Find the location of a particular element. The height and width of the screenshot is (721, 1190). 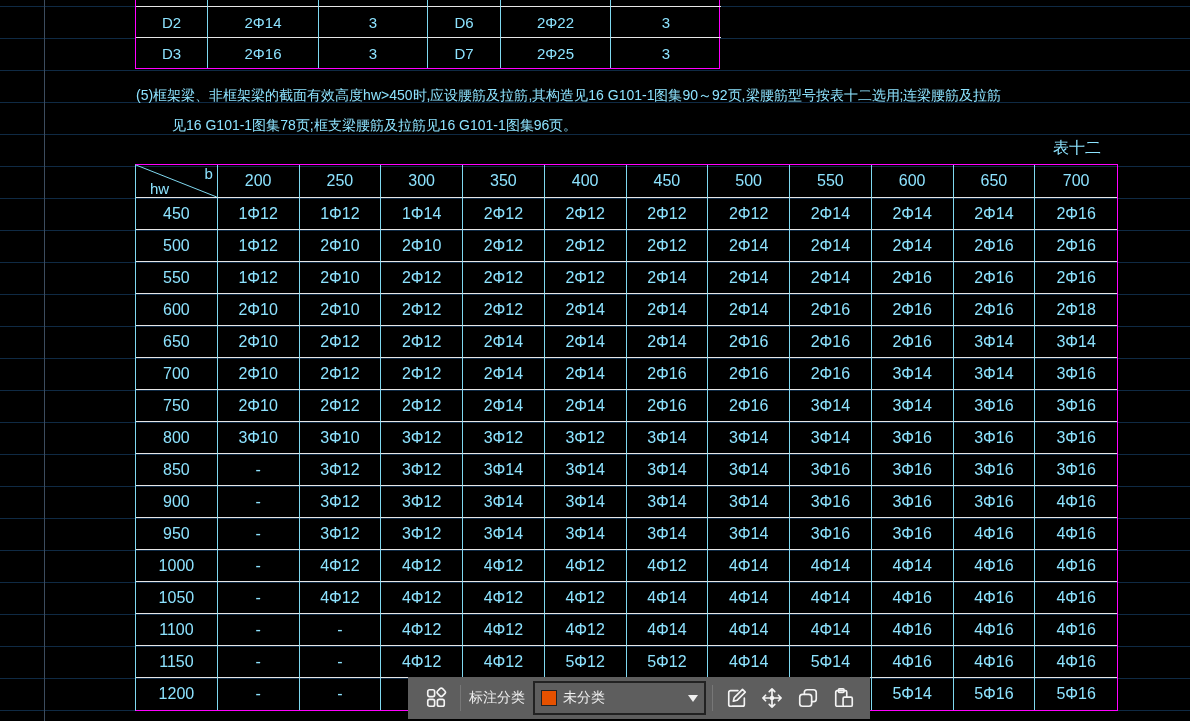

row-header: 950 is located at coordinates (177, 534).